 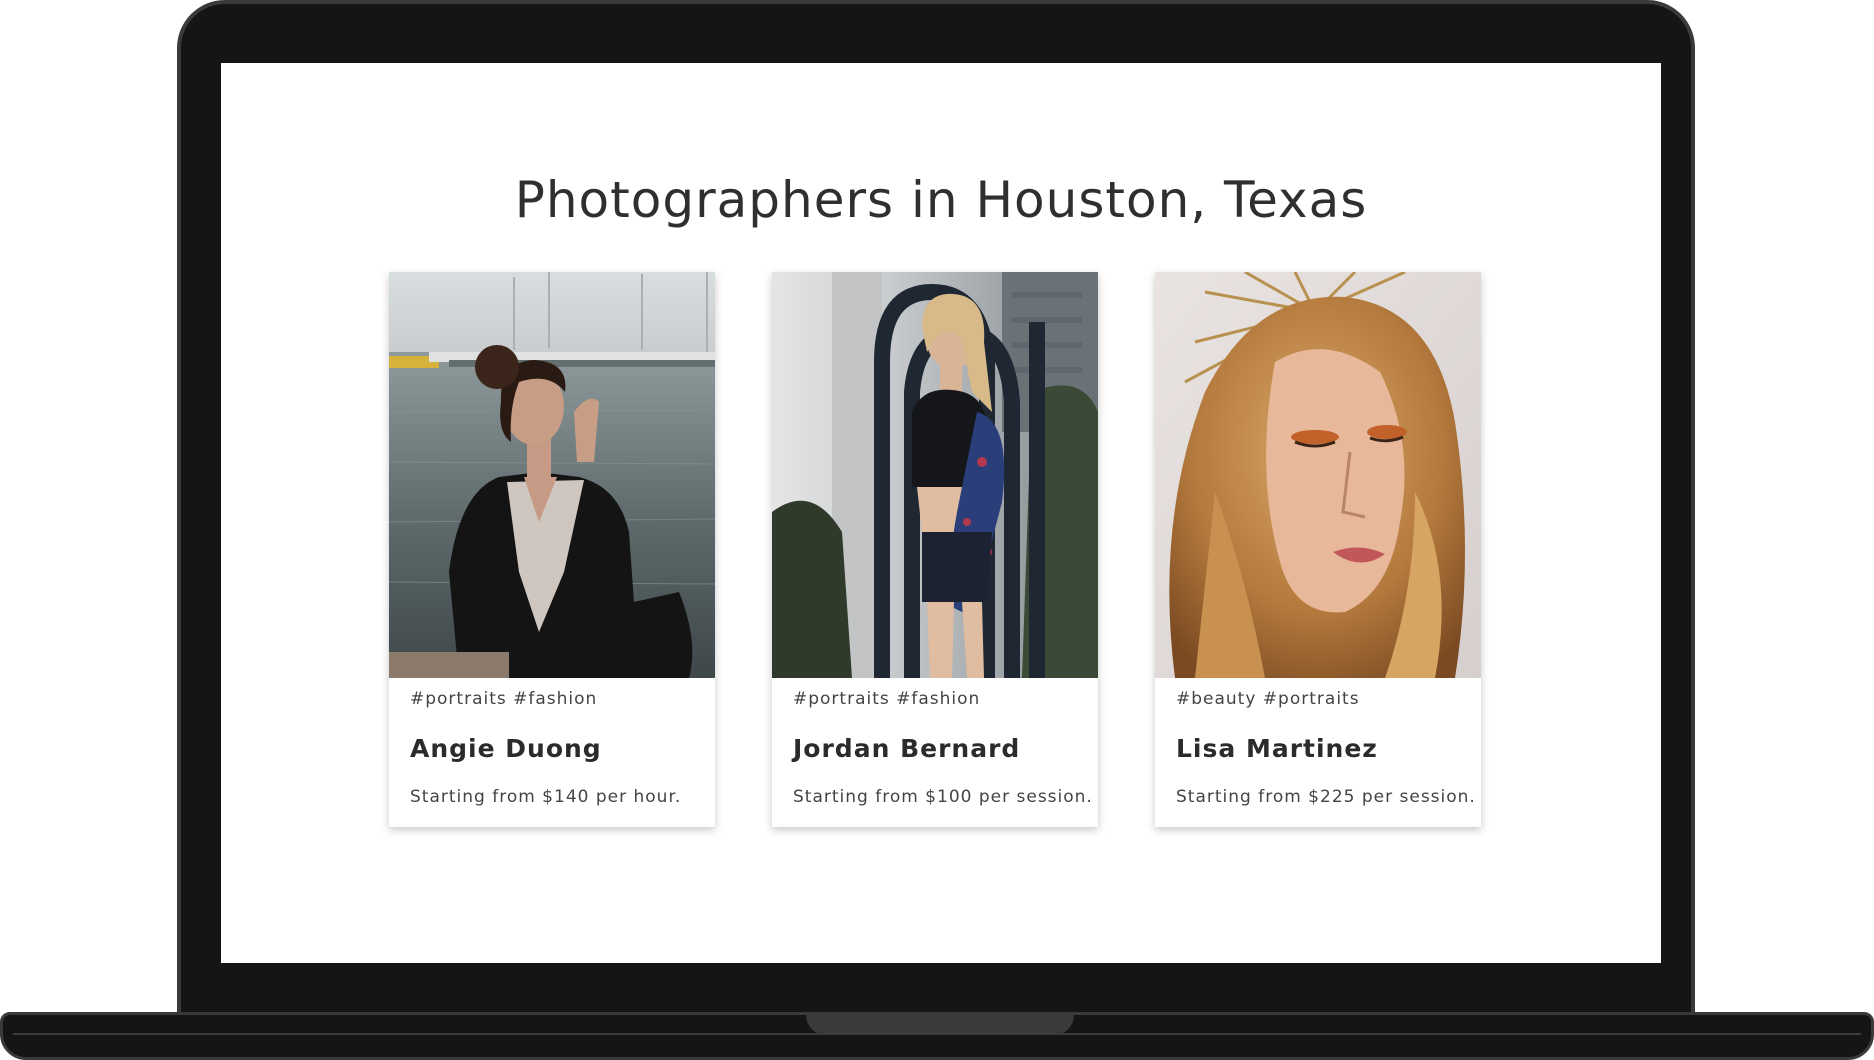 What do you see at coordinates (546, 797) in the screenshot?
I see `card-price: Starting from $140 per hour.` at bounding box center [546, 797].